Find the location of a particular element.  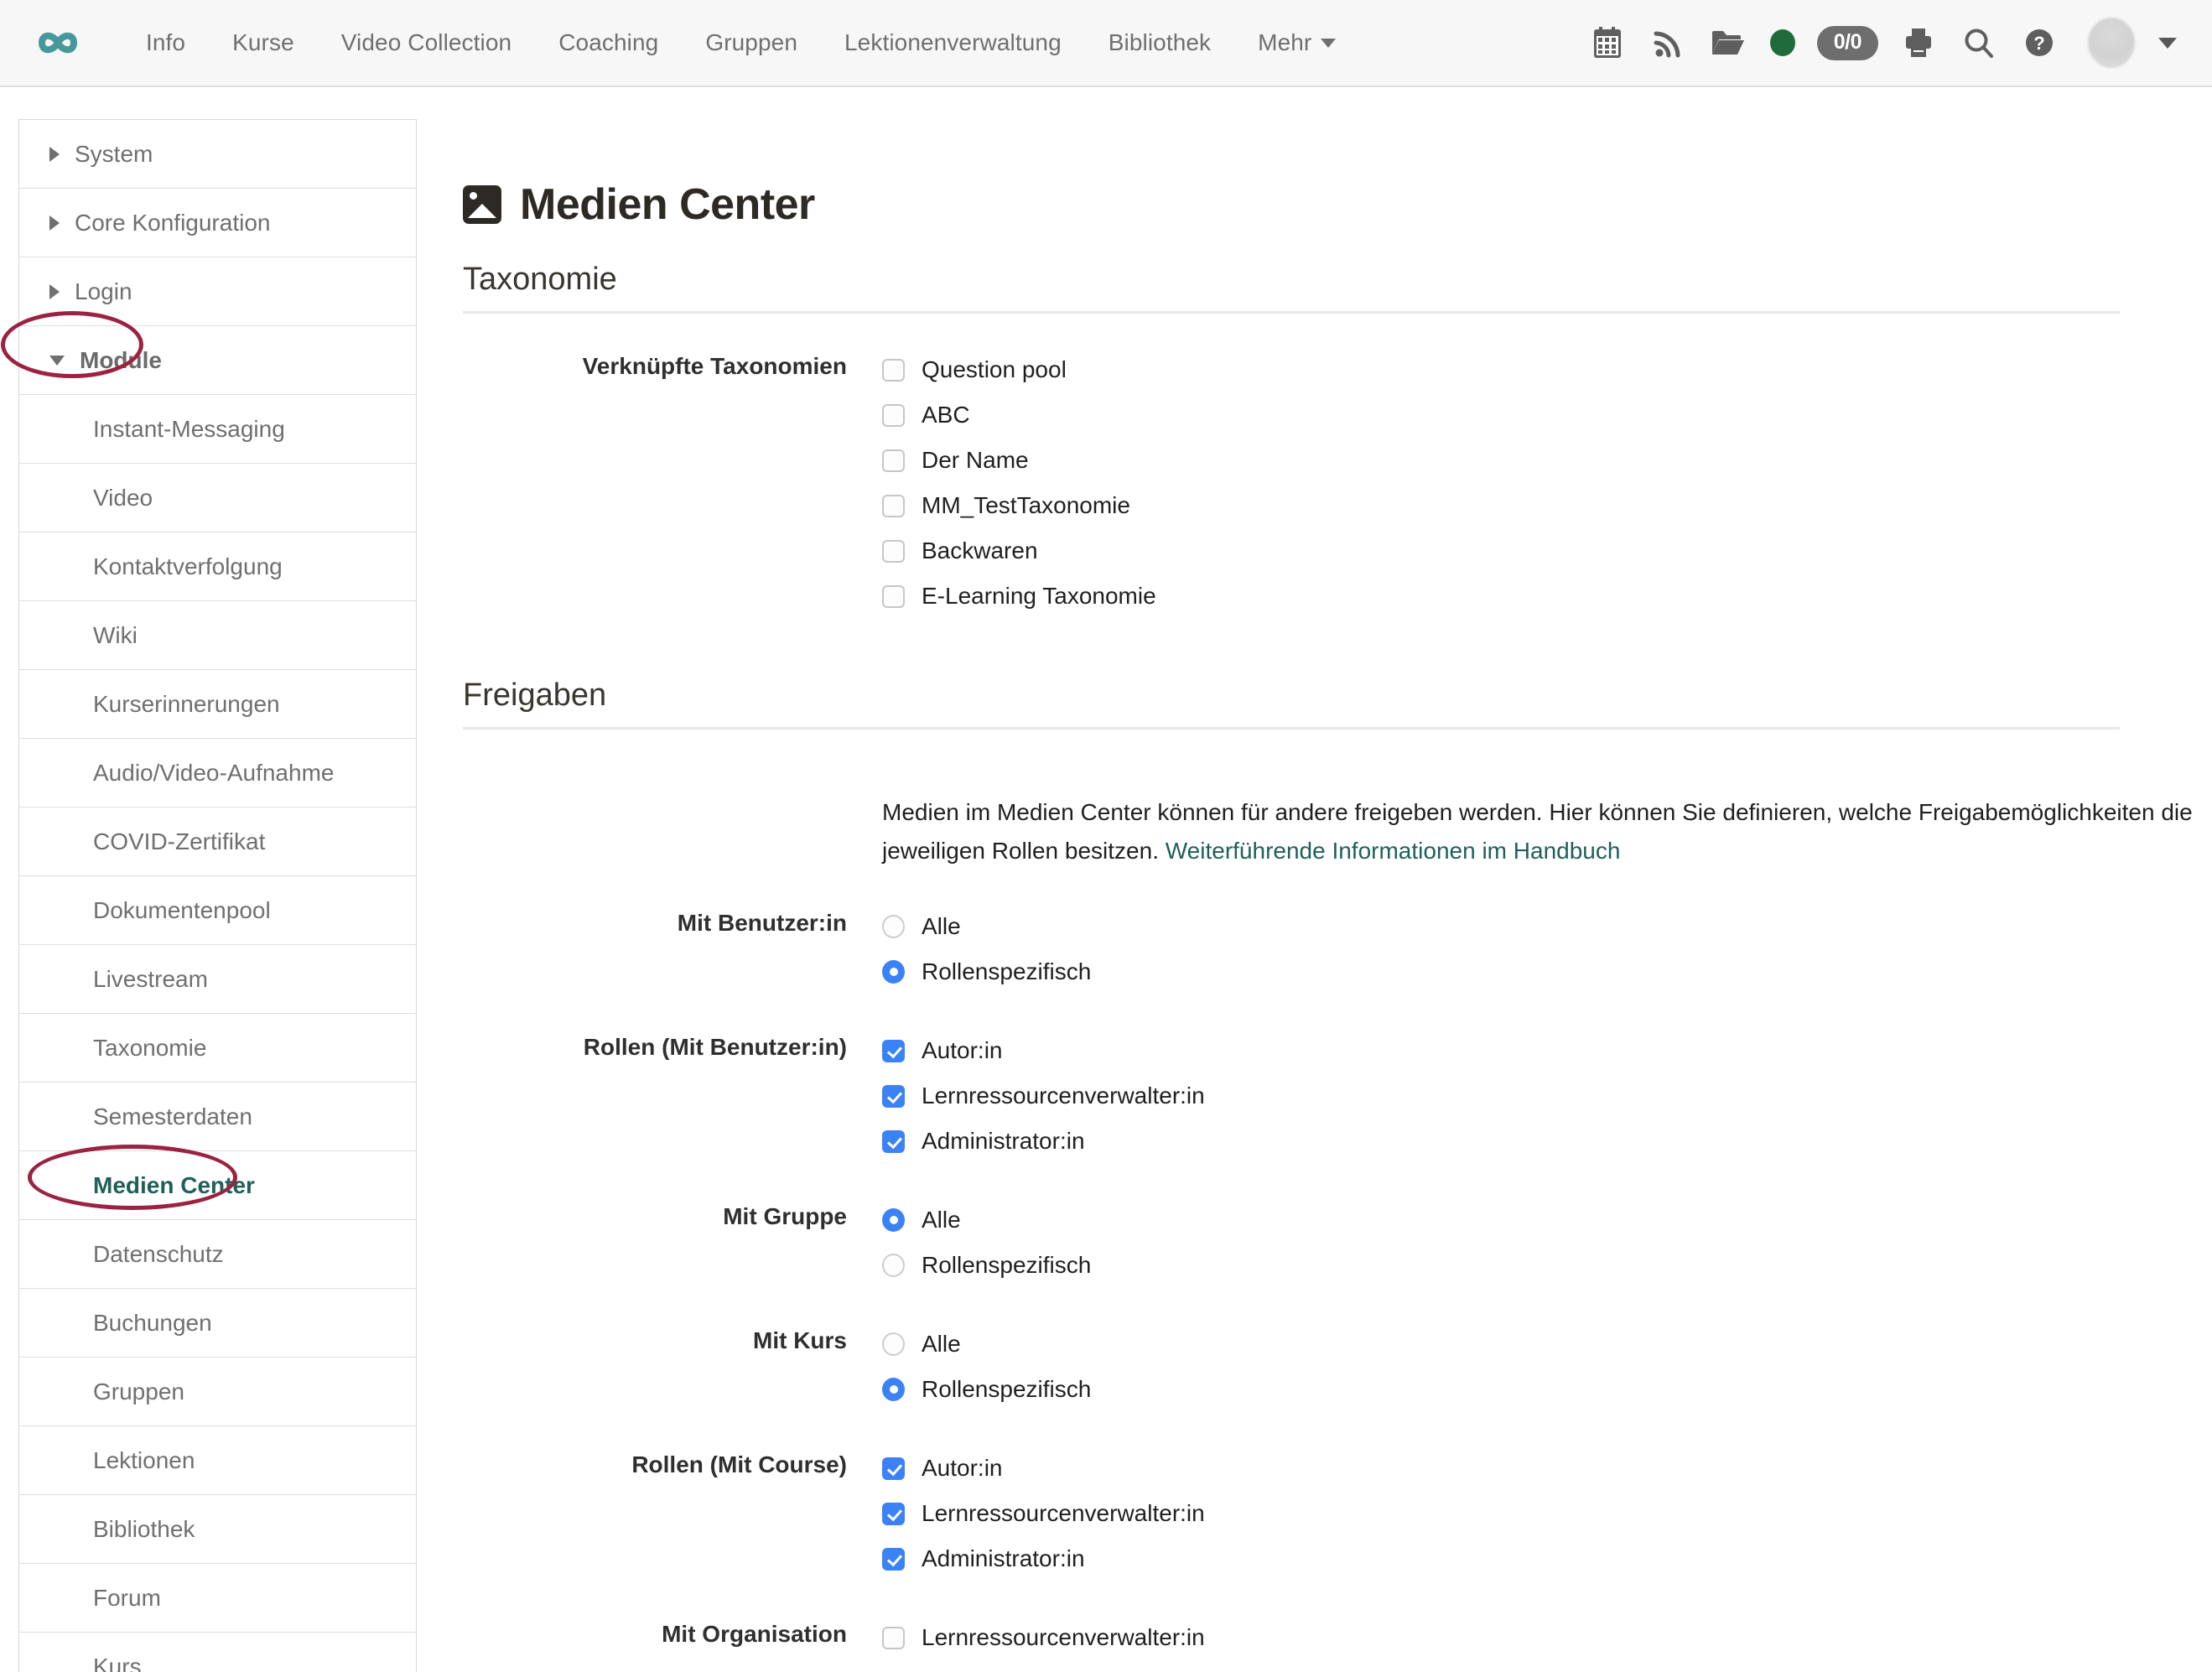

nav-item-mehr: Mehr is located at coordinates (1296, 42).